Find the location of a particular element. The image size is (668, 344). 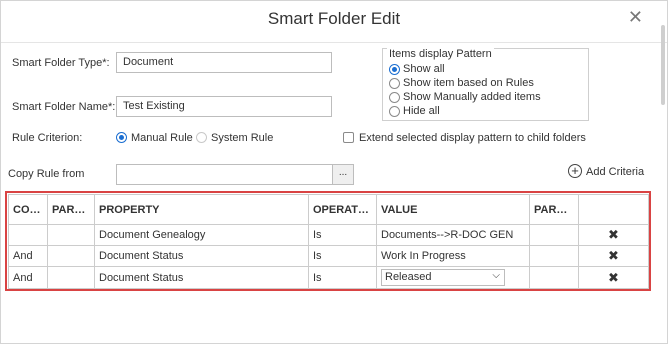

hide-all-label: Hide all is located at coordinates (421, 111).